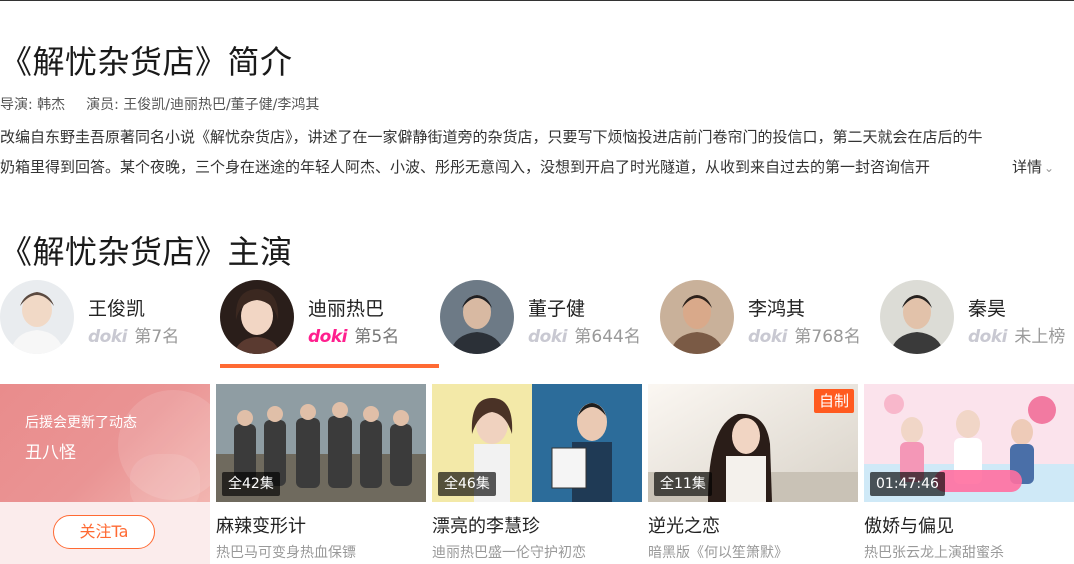  I want to click on show-card-4: 01:47:46 傲娇与偏见 热巴张云龙上演甜蜜杀, so click(969, 474).